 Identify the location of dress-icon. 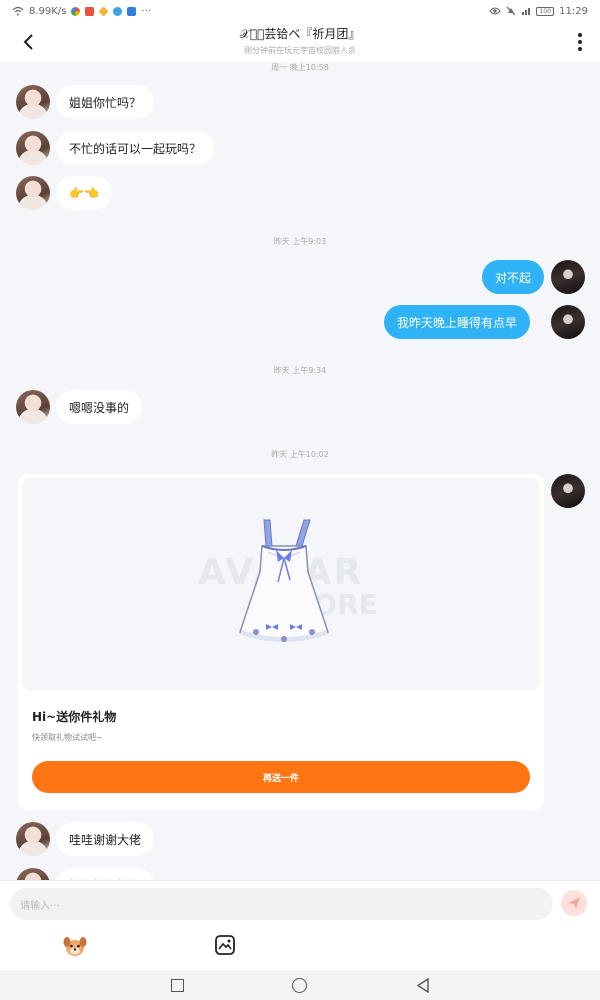
(284, 580).